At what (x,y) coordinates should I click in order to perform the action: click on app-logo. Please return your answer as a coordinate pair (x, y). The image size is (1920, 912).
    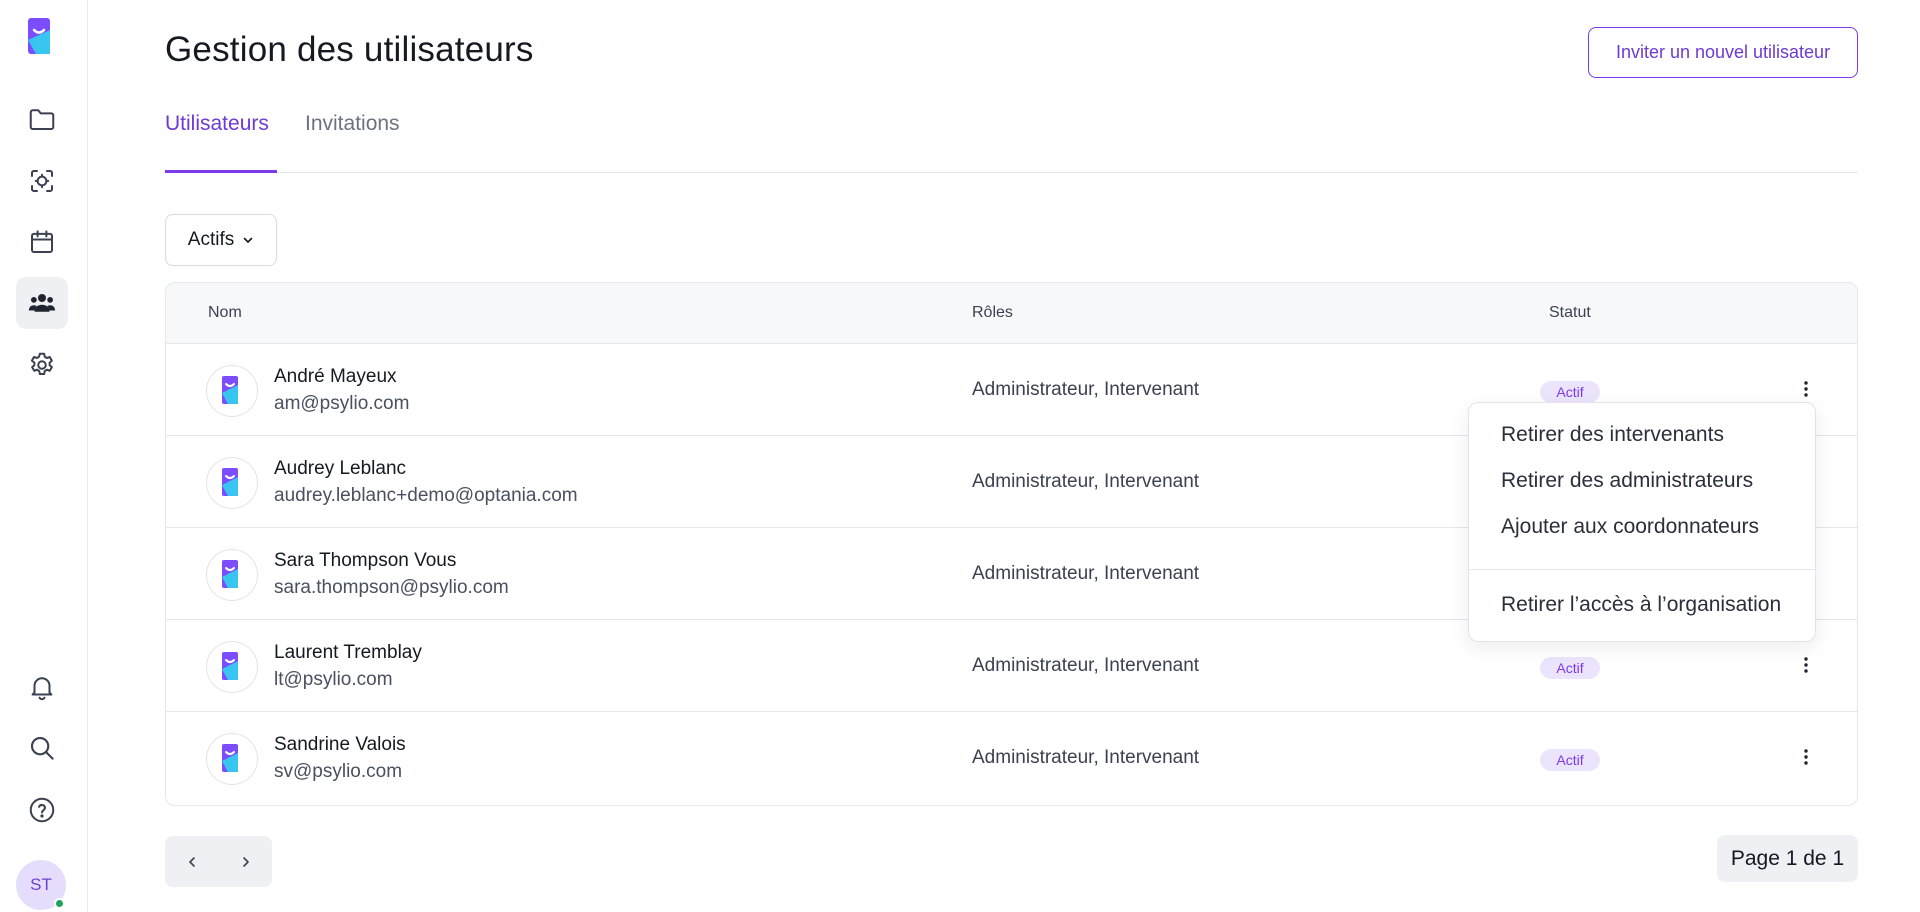
    Looking at the image, I should click on (42, 38).